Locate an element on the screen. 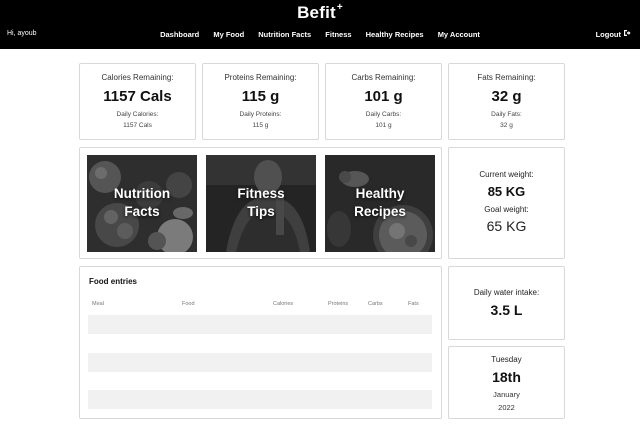 Image resolution: width=640 pixels, height=426 pixels. brand-name: Befit is located at coordinates (316, 12).